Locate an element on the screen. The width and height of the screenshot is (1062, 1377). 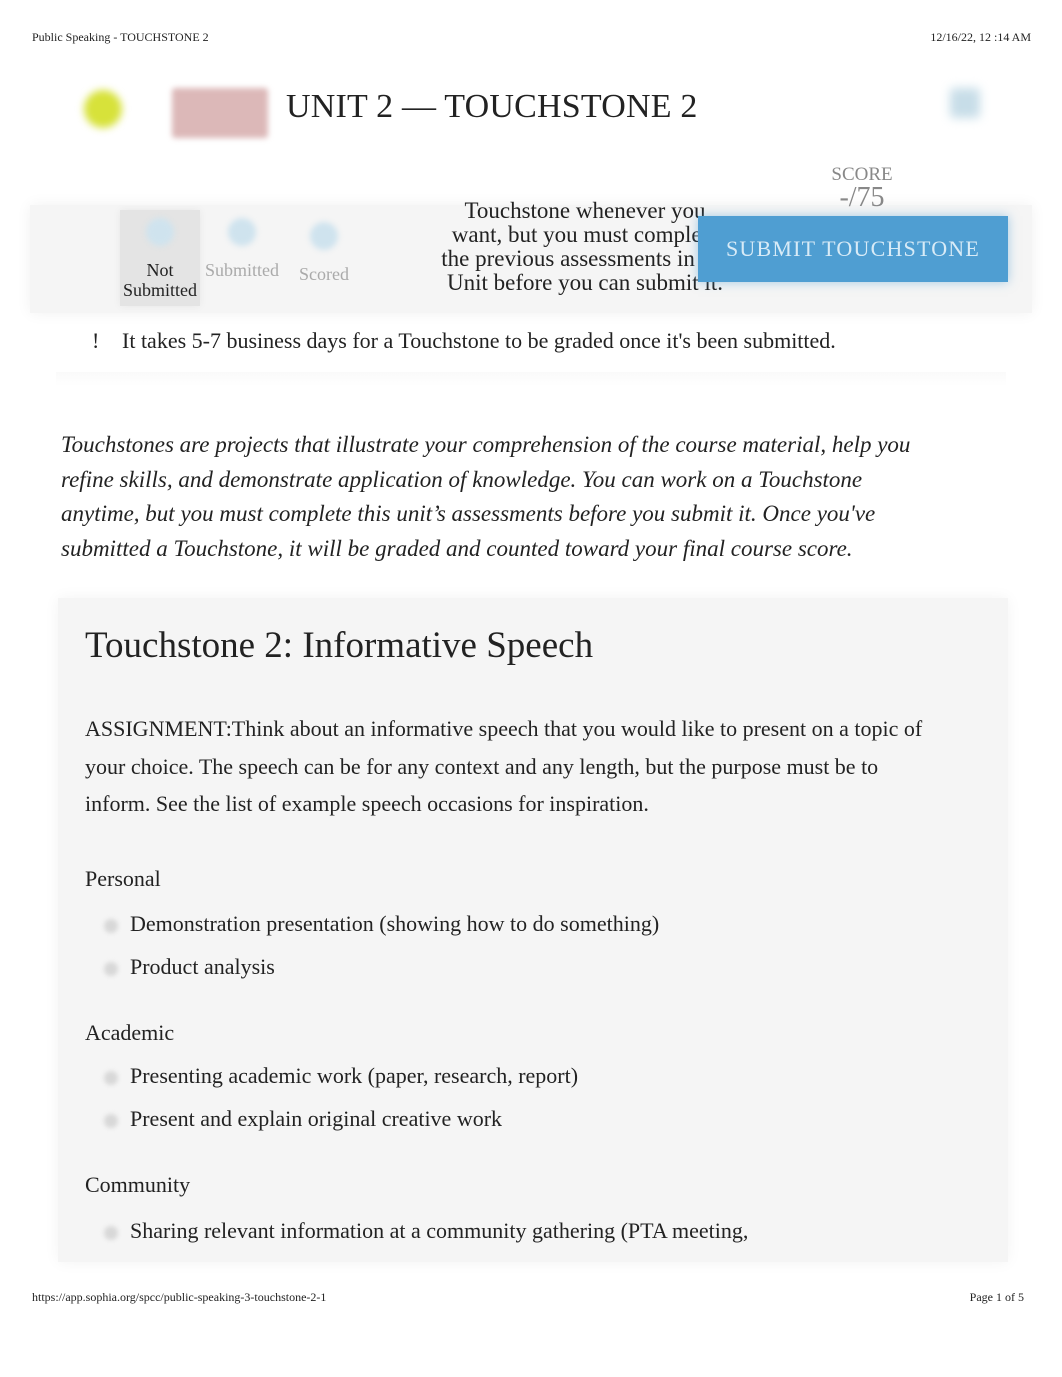
status-step-label: Scored is located at coordinates (324, 274).